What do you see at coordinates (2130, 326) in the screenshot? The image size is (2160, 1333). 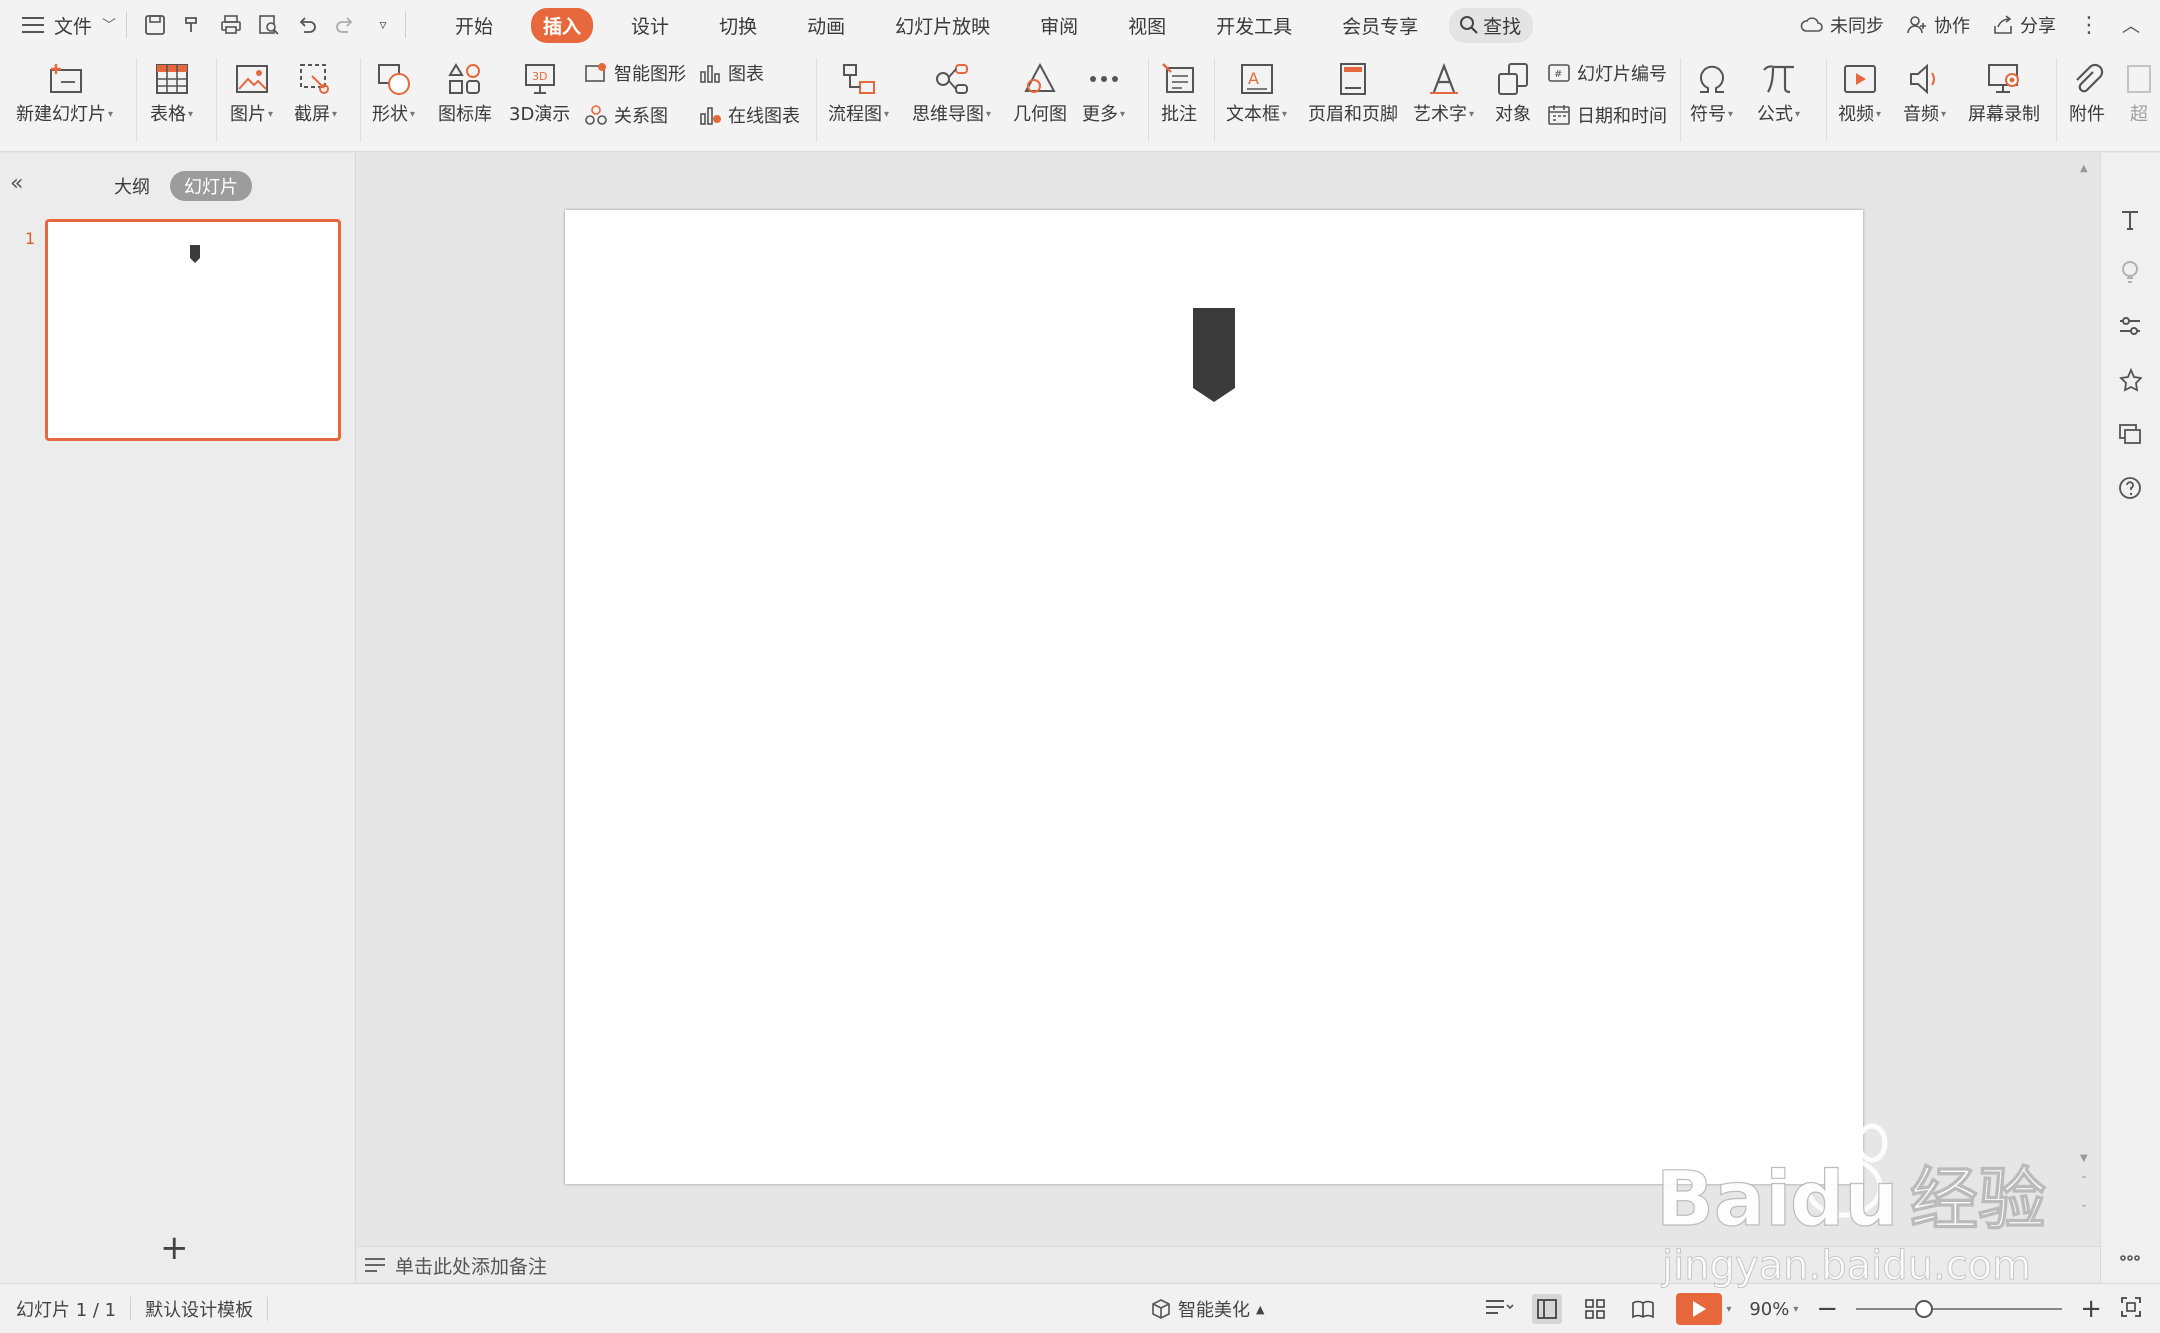 I see `adjust-settings-icon` at bounding box center [2130, 326].